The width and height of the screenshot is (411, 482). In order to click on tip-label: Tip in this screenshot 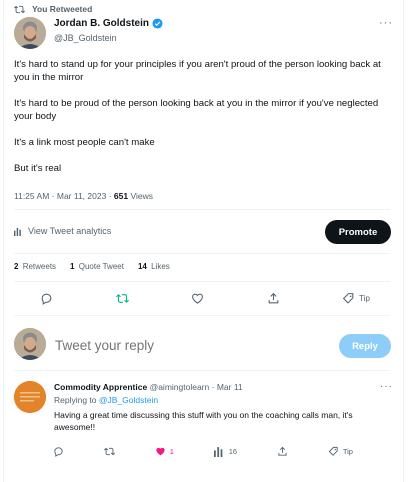, I will do `click(364, 298)`.